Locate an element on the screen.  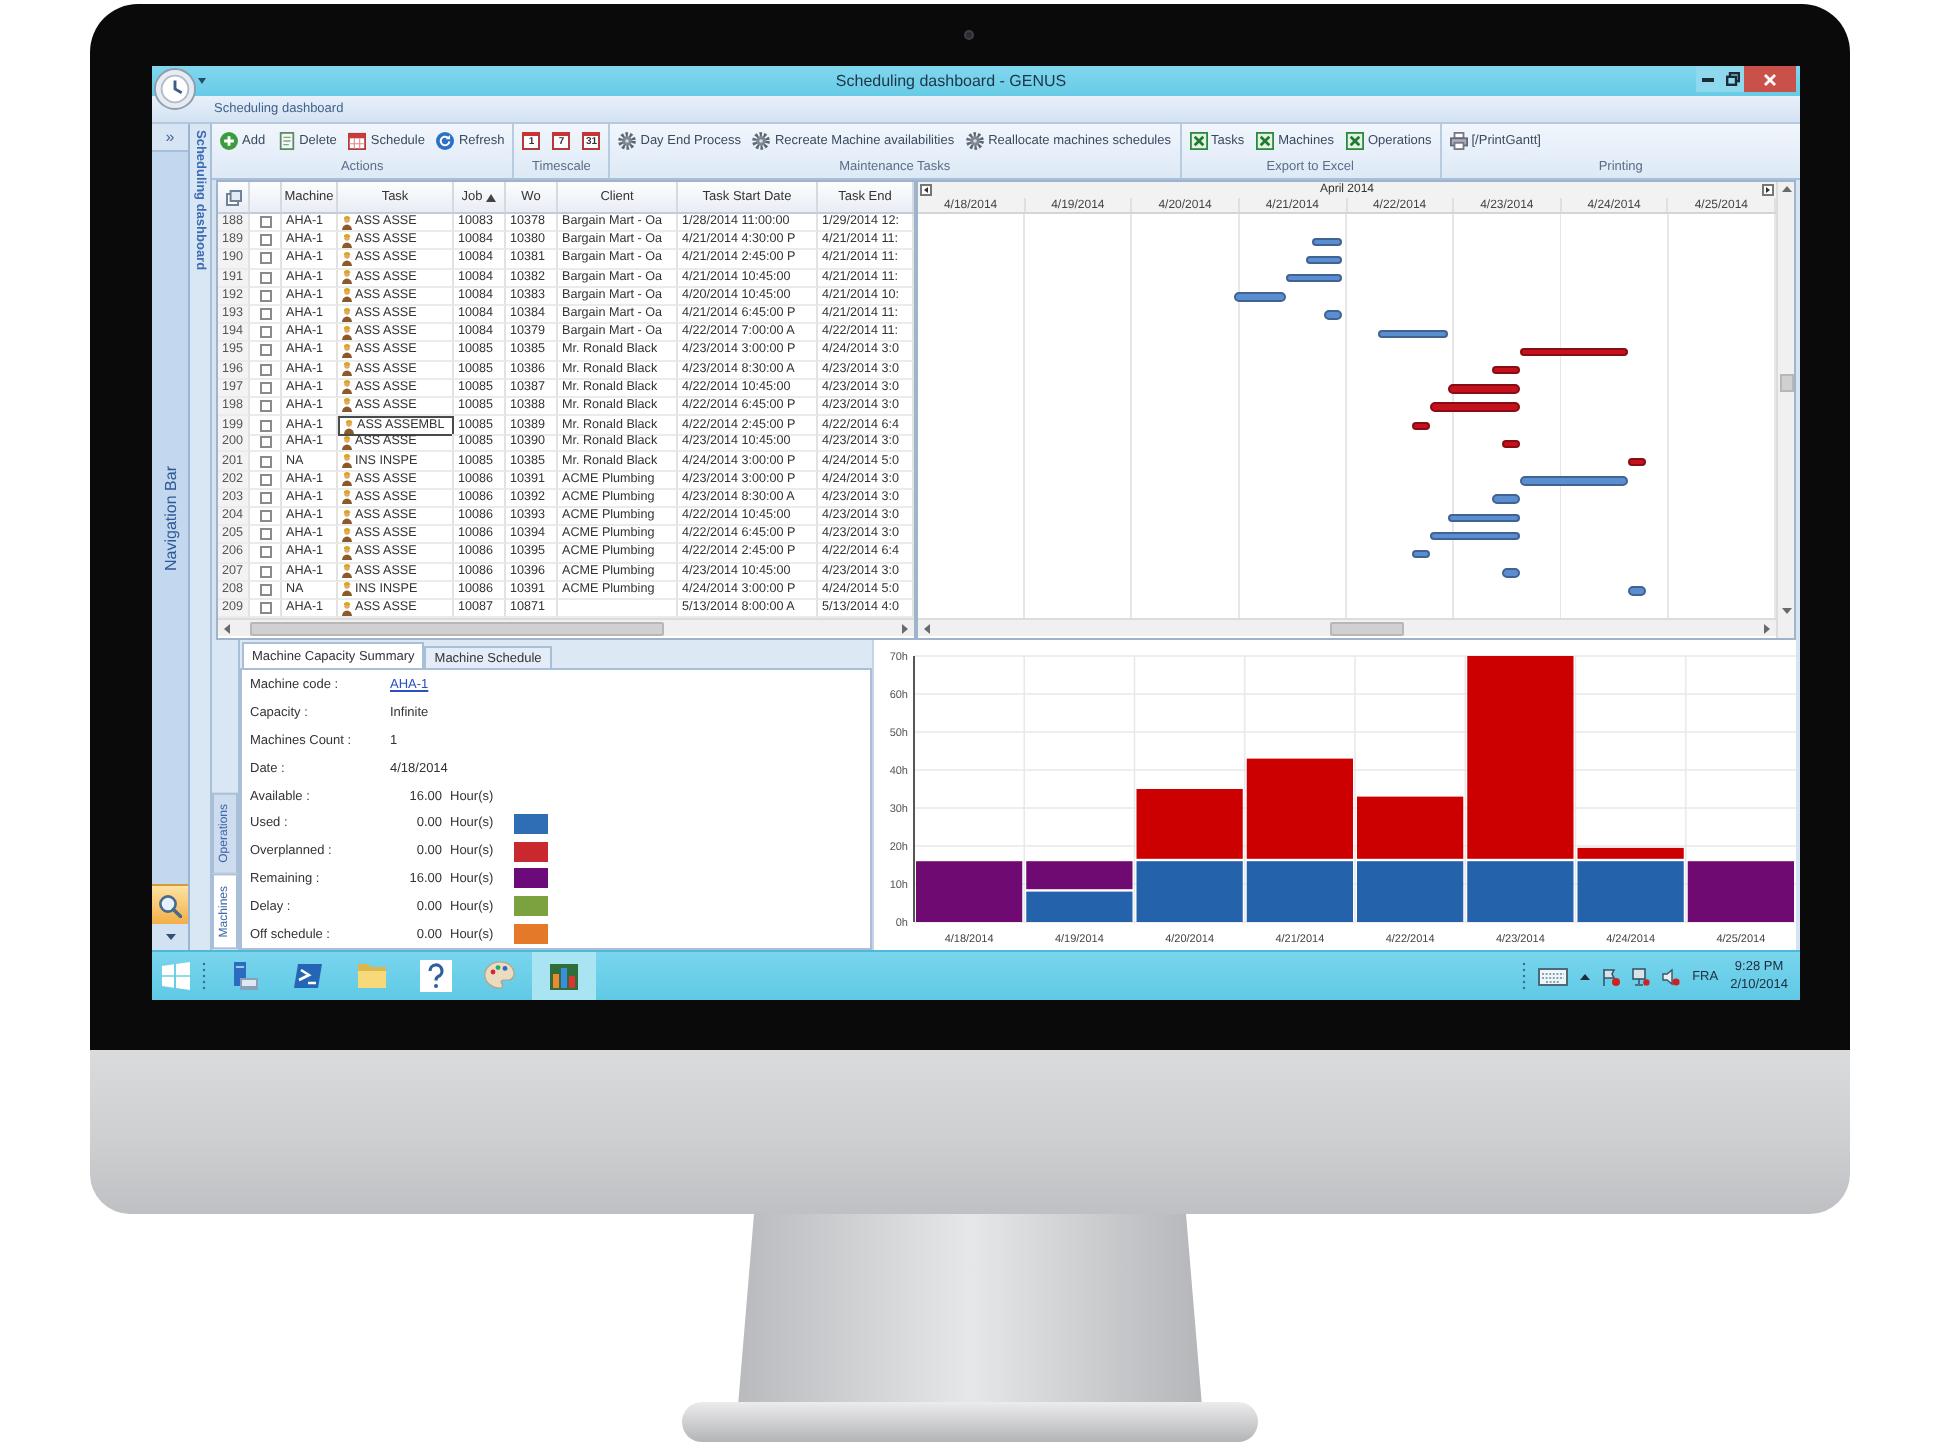
gripper-icon is located at coordinates (1524, 976).